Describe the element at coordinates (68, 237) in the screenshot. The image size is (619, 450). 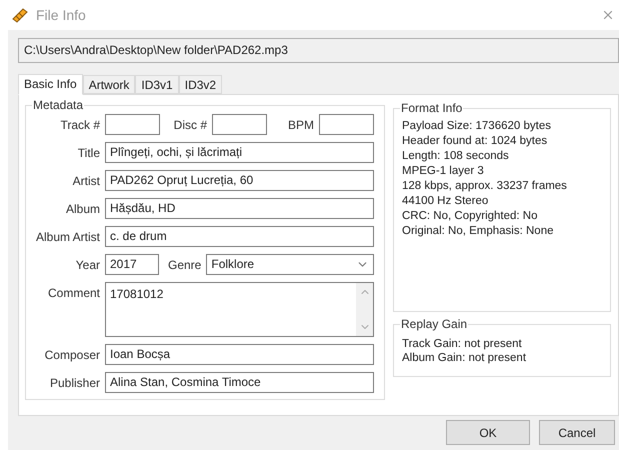
I see `field-label: Album Artist` at that location.